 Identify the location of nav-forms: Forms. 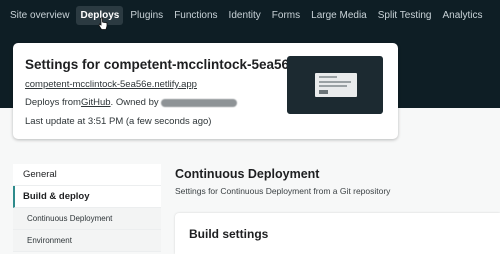
(286, 15).